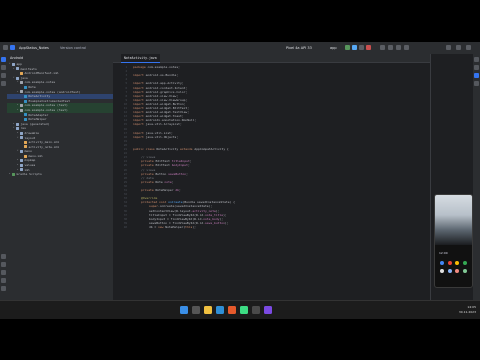  What do you see at coordinates (406, 47) in the screenshot?
I see `settings-icon` at bounding box center [406, 47].